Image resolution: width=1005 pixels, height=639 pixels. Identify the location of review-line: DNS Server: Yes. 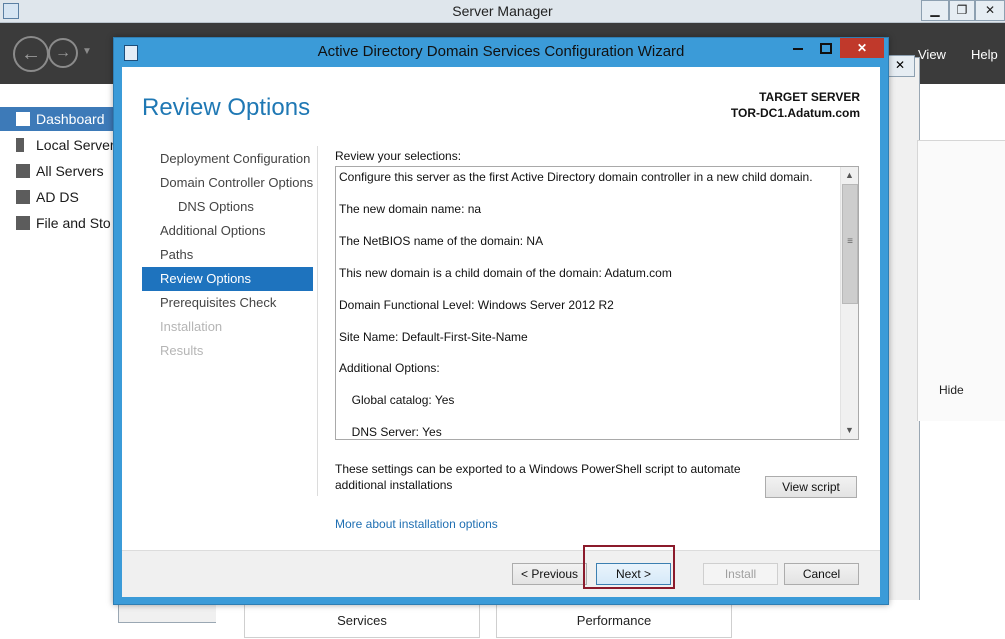
(393, 432).